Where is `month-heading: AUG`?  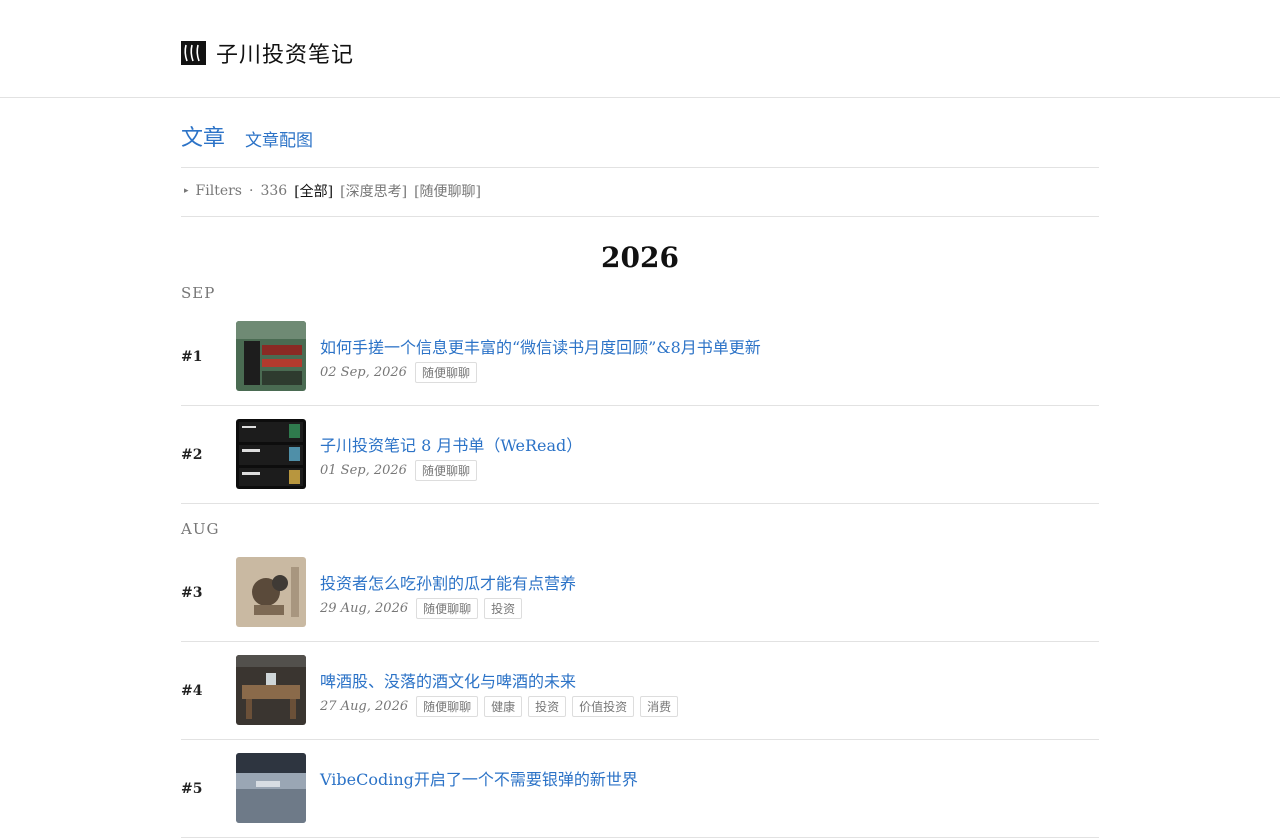 month-heading: AUG is located at coordinates (200, 529).